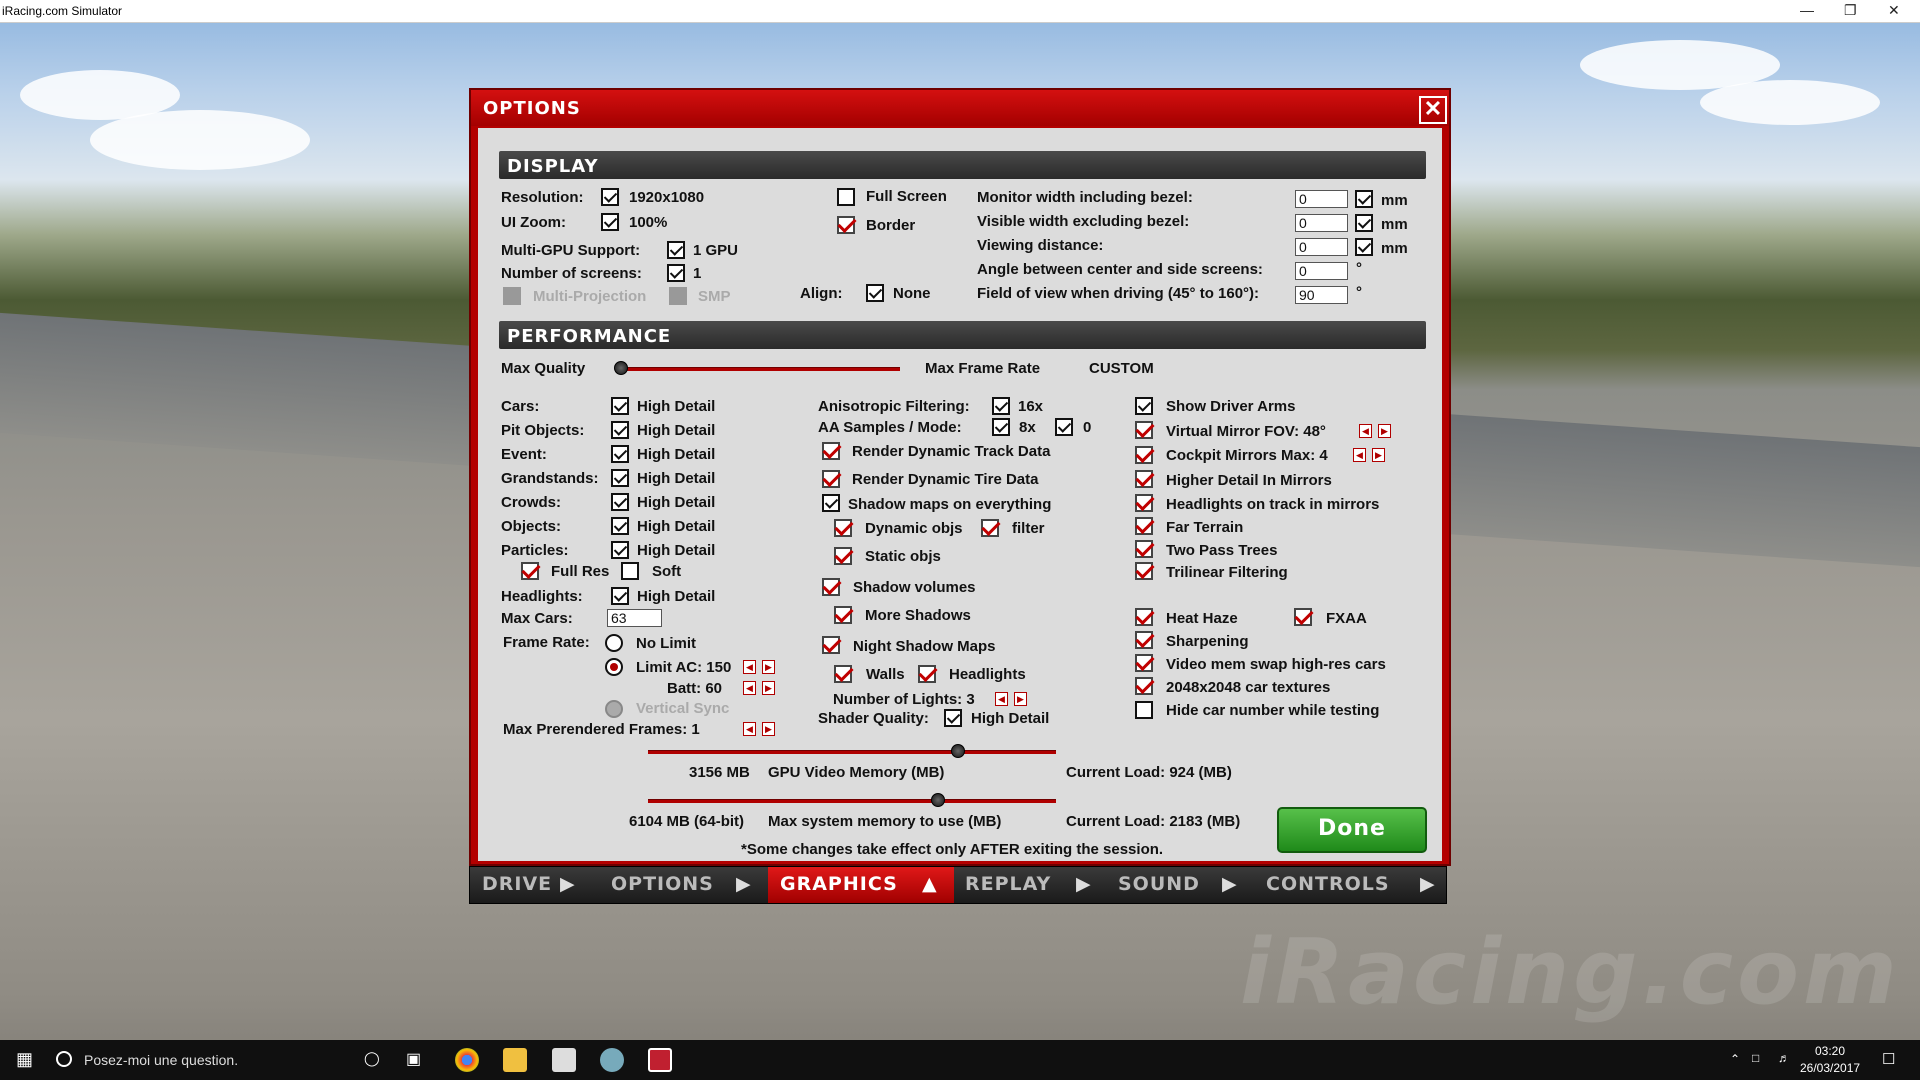  I want to click on batt-decrease-icon: ◀, so click(749, 688).